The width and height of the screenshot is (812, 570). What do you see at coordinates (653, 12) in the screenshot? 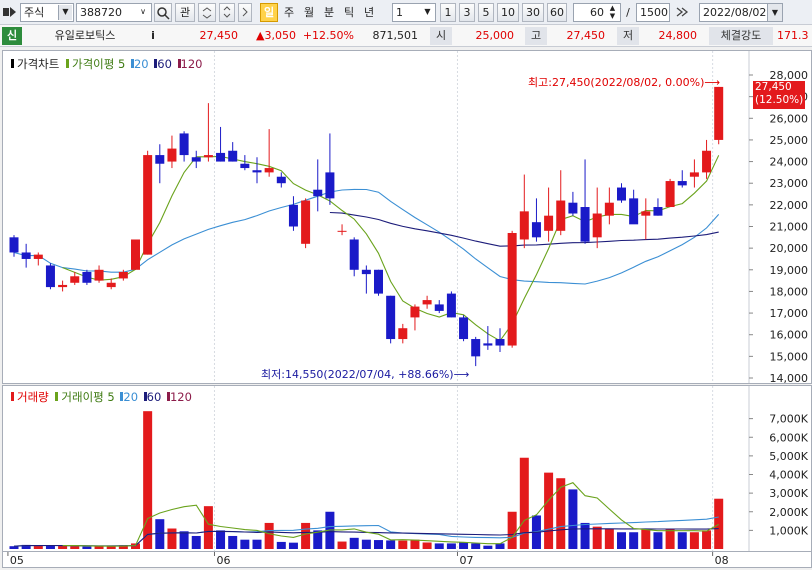
I see `total-count-input: 1500` at bounding box center [653, 12].